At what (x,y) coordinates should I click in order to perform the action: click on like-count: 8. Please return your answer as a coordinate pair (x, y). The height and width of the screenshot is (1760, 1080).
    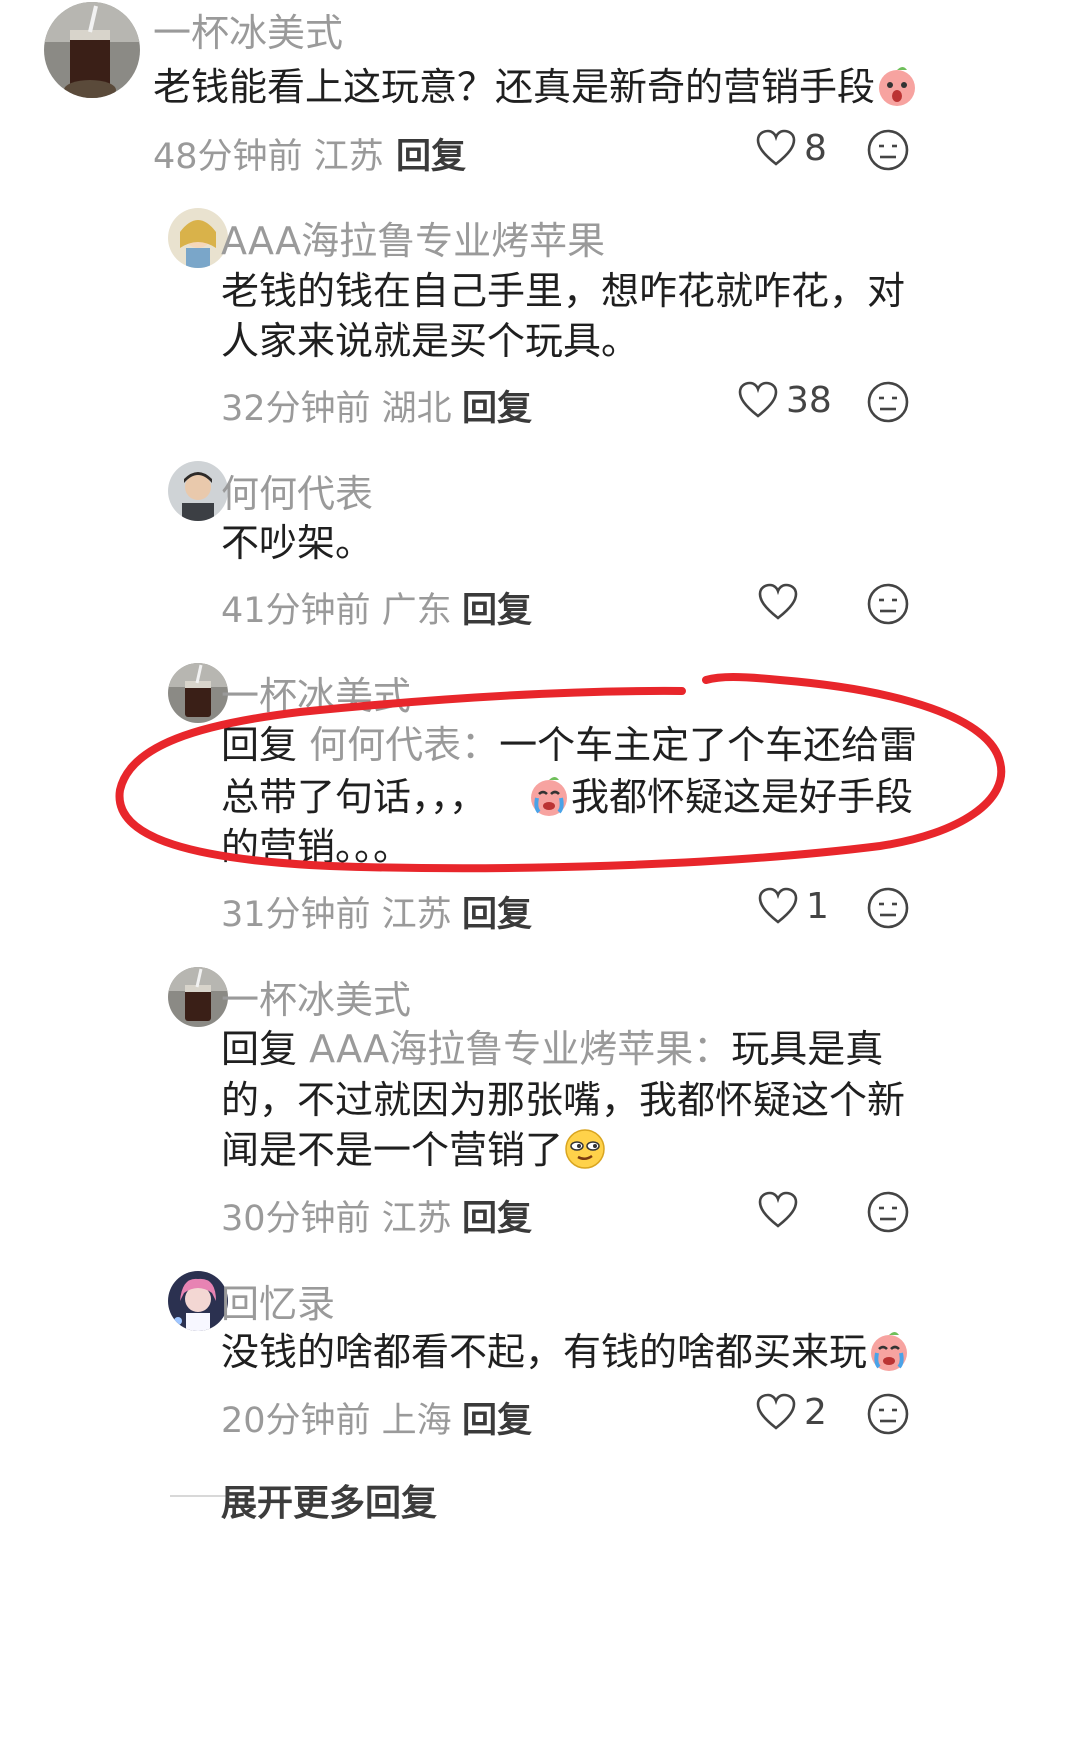
    Looking at the image, I should click on (815, 148).